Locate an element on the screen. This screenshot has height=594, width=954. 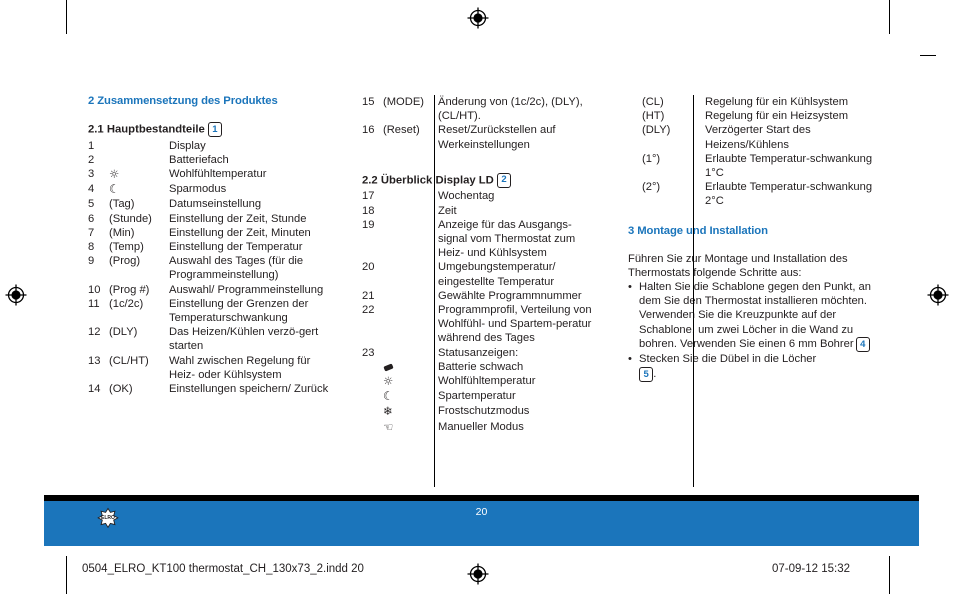
list-item: 6 (Stunde) Einstellung der Zeit, Stunde is located at coordinates (212, 219).